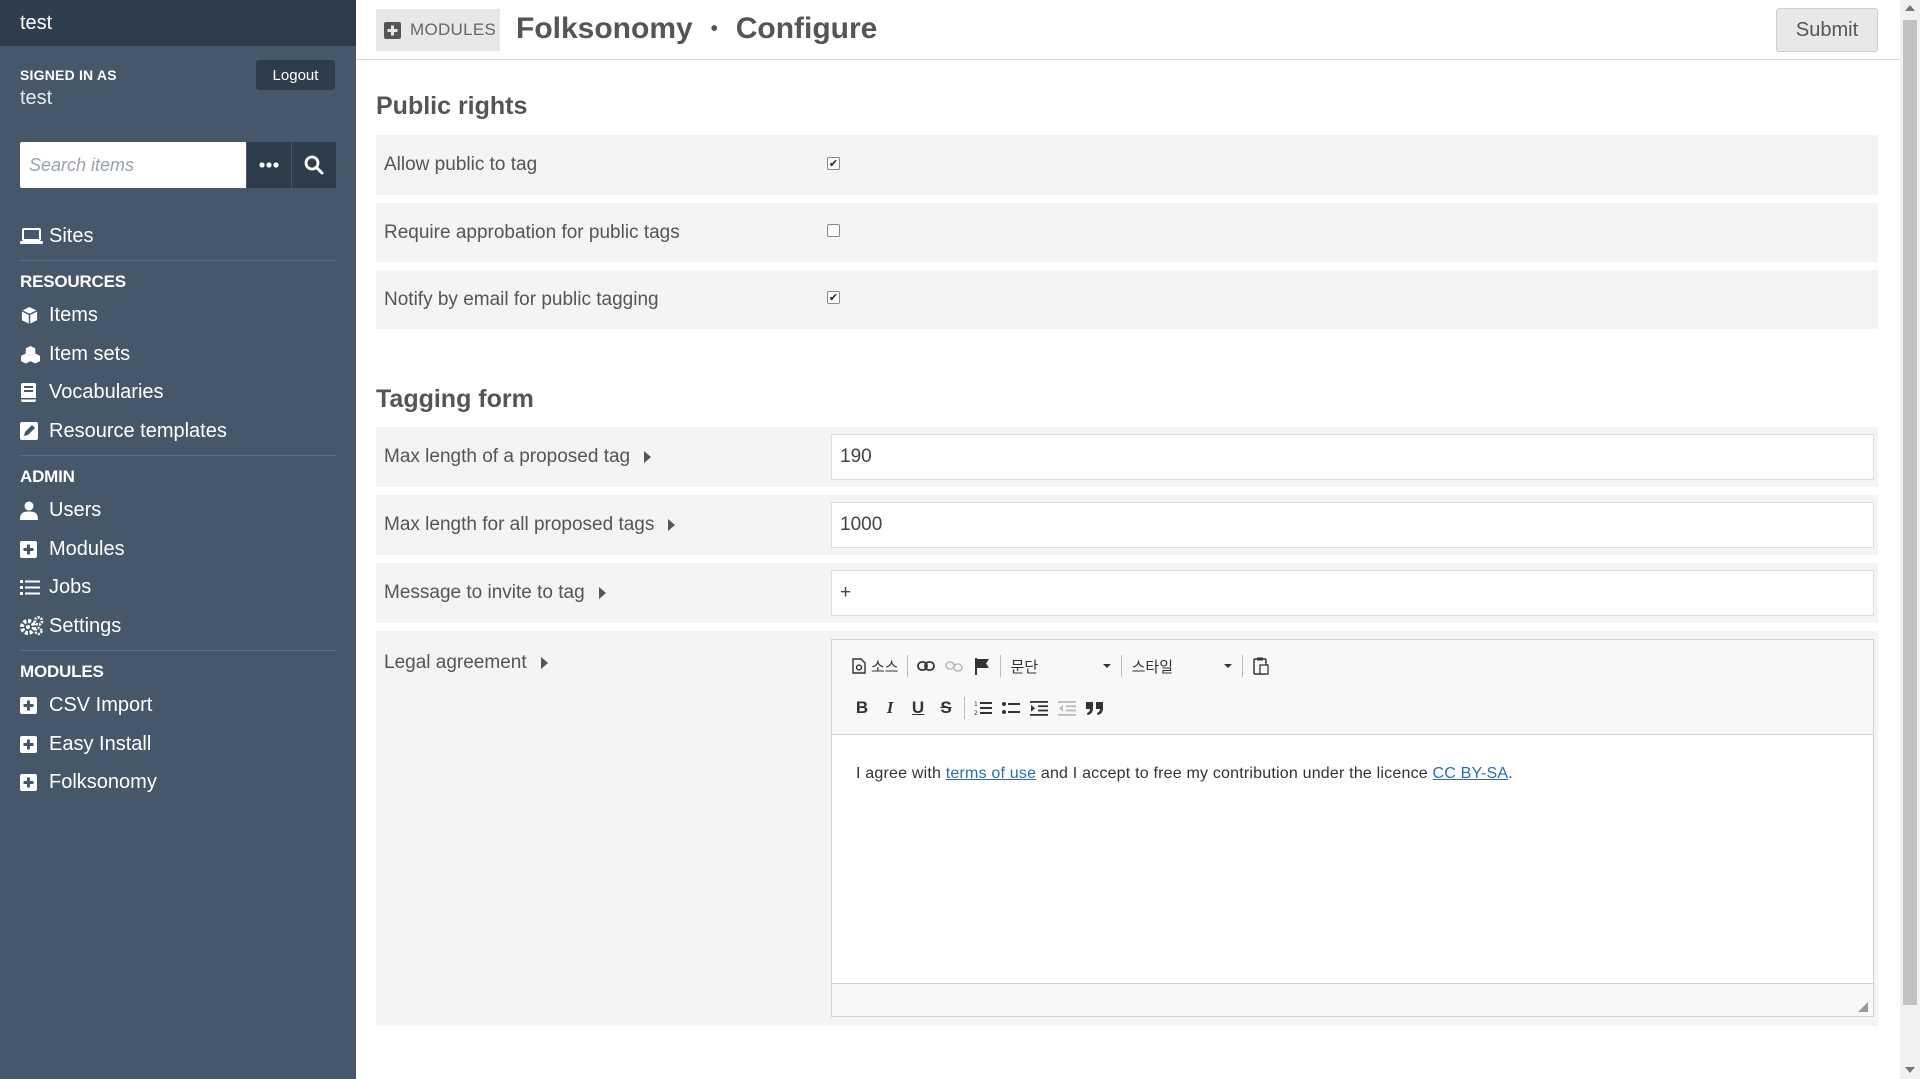 This screenshot has height=1079, width=1920. What do you see at coordinates (34, 626) in the screenshot?
I see `cogs-icon` at bounding box center [34, 626].